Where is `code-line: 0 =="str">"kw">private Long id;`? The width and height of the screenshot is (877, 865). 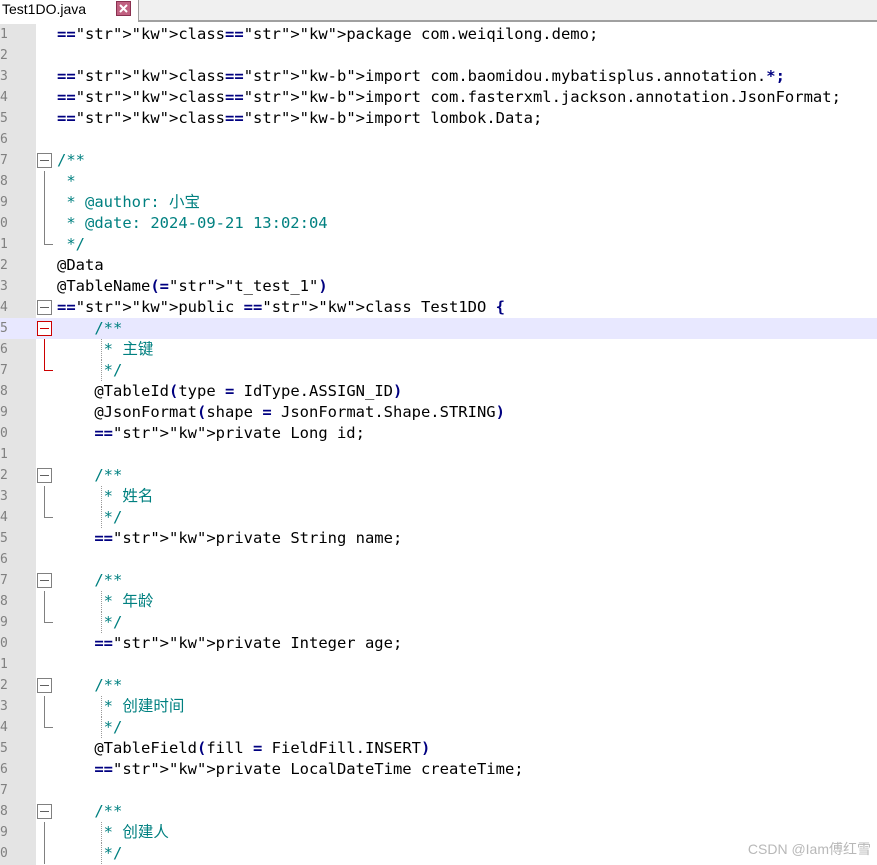
code-line: 0 =="str">"kw">private Long id; is located at coordinates (438, 433).